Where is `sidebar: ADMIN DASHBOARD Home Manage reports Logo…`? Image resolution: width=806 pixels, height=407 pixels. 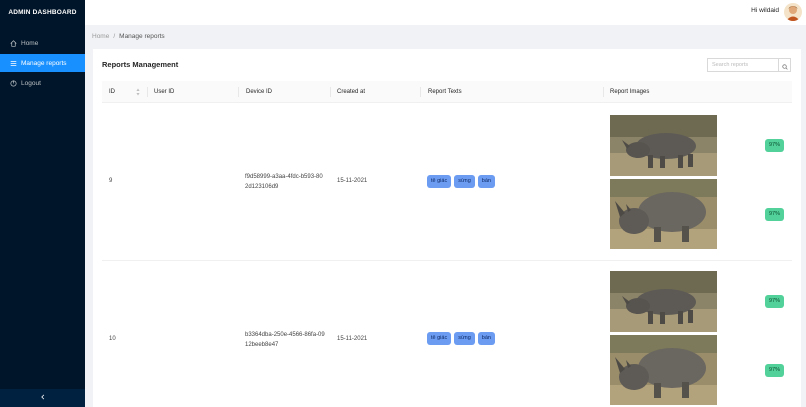 sidebar: ADMIN DASHBOARD Home Manage reports Logo… is located at coordinates (42, 203).